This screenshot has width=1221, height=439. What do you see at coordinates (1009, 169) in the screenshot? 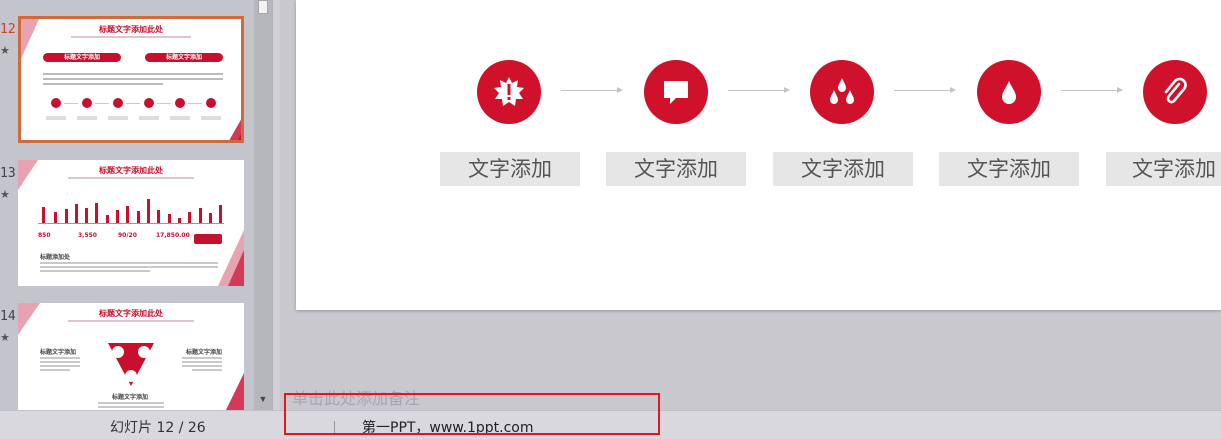
I see `step-label-4: 文字添加` at bounding box center [1009, 169].